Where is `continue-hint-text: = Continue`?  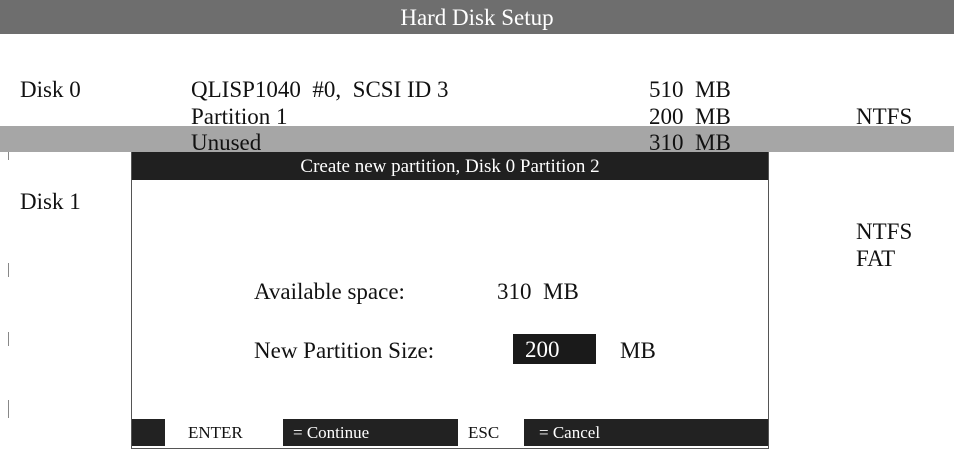 continue-hint-text: = Continue is located at coordinates (331, 432).